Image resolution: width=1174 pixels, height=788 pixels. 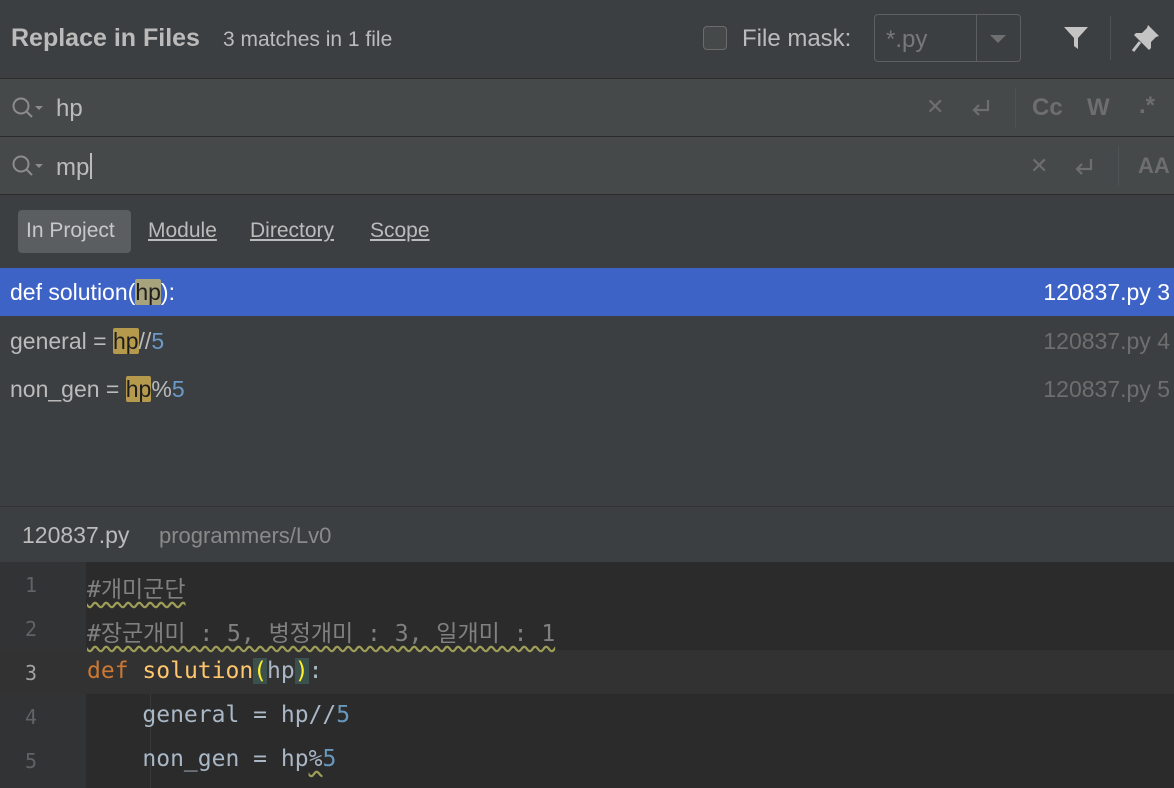 What do you see at coordinates (1076, 38) in the screenshot?
I see `filter-icon` at bounding box center [1076, 38].